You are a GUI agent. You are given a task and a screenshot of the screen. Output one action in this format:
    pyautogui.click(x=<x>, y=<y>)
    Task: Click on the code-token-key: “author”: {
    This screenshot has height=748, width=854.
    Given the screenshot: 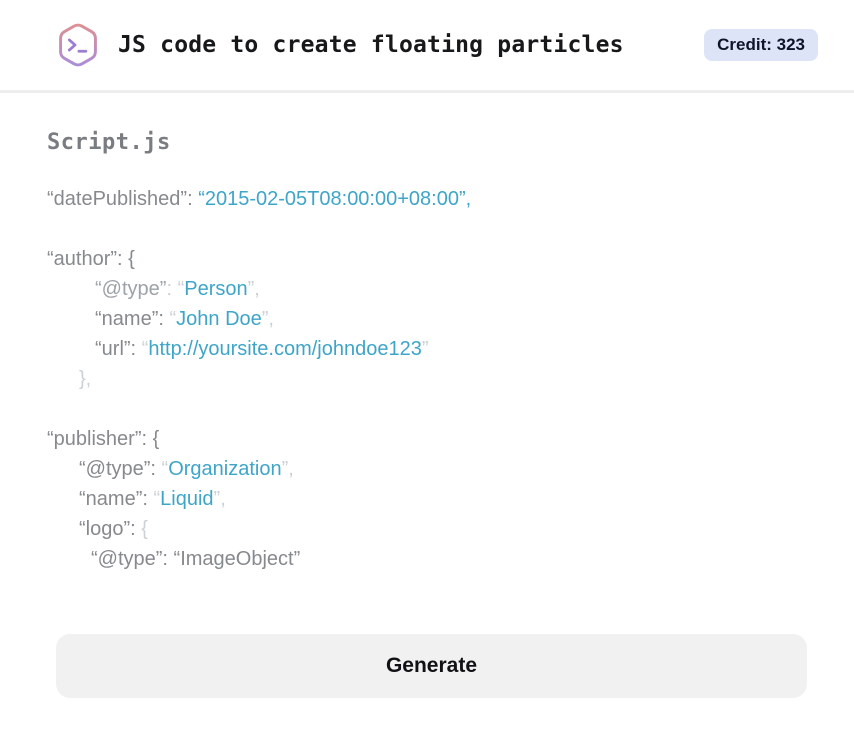 What is the action you would take?
    pyautogui.click(x=91, y=259)
    